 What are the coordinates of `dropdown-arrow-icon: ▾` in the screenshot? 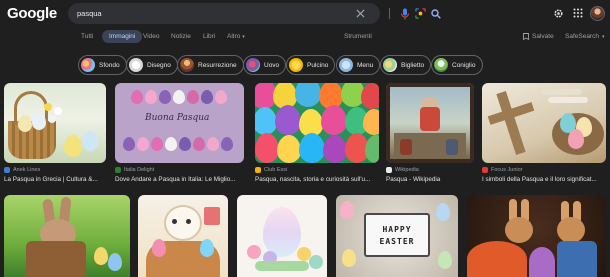 It's located at (603, 36).